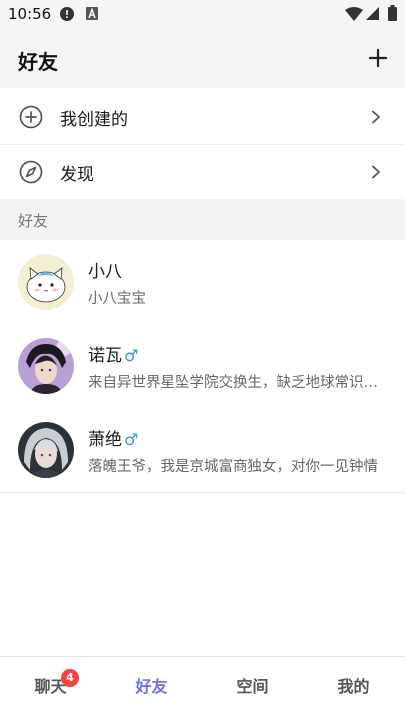  Describe the element at coordinates (77, 175) in the screenshot. I see `menu-item-label: 发现` at that location.